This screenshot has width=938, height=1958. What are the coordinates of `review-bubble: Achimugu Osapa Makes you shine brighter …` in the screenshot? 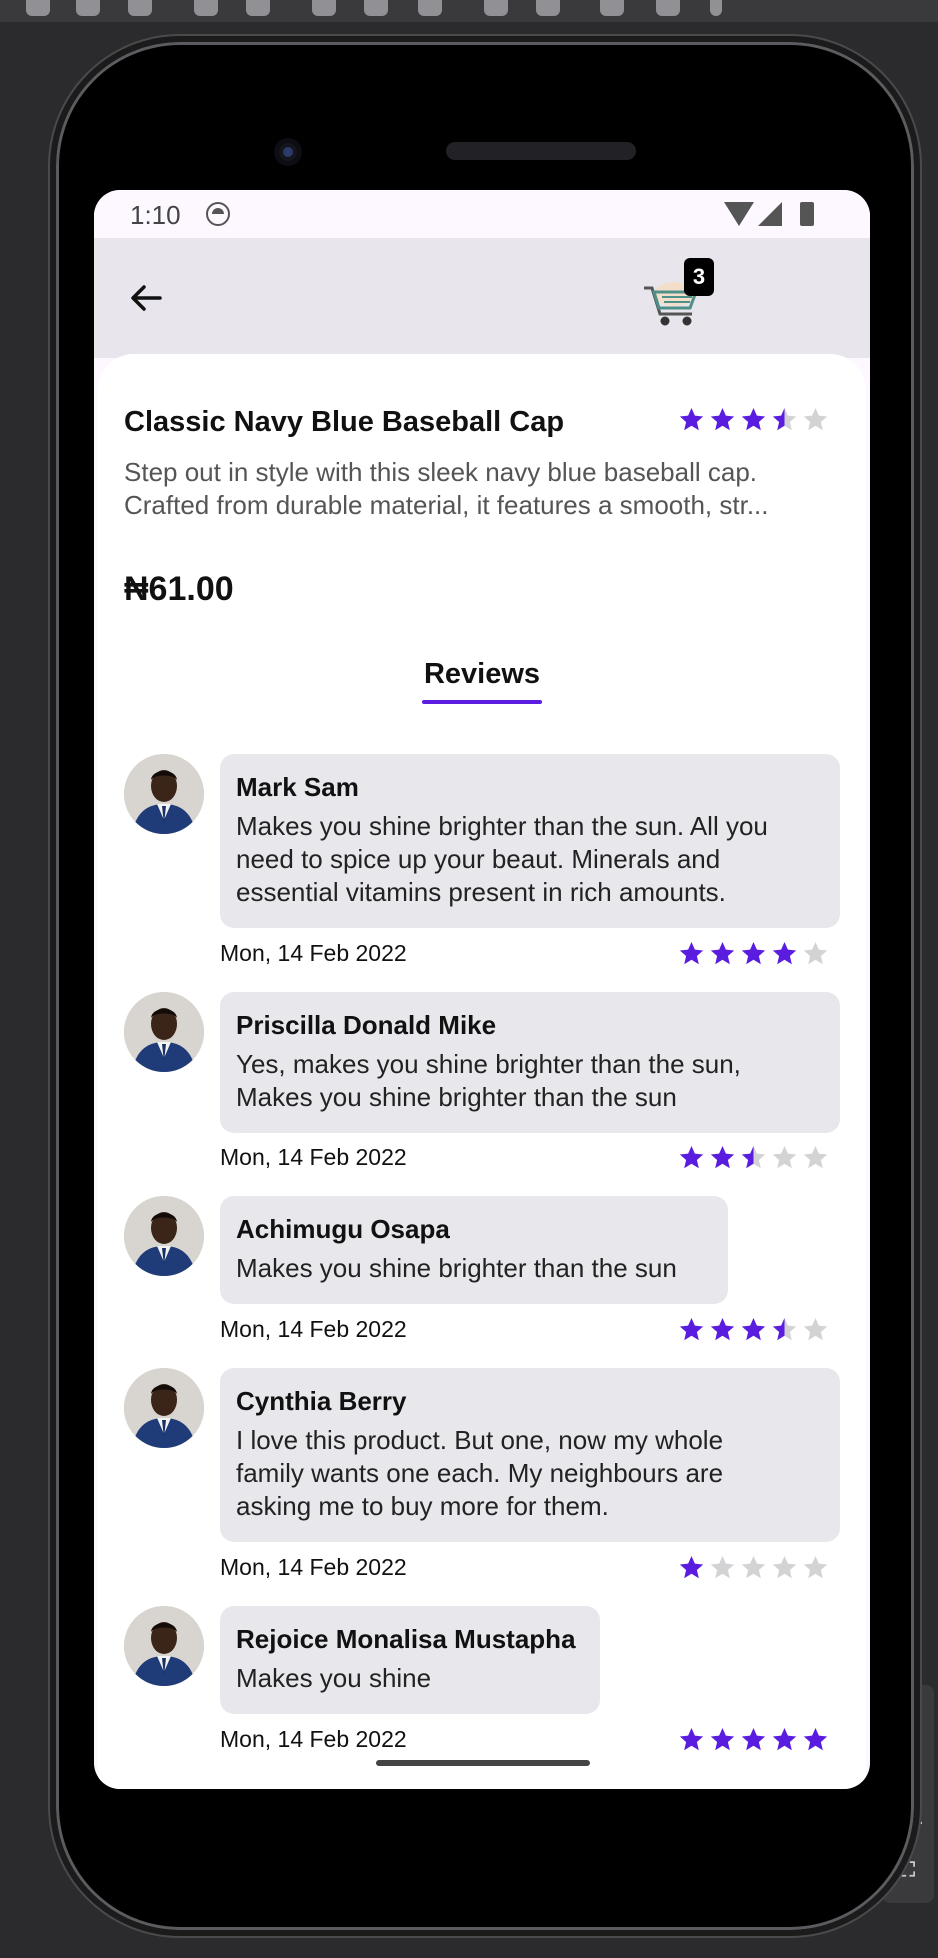 It's located at (474, 1250).